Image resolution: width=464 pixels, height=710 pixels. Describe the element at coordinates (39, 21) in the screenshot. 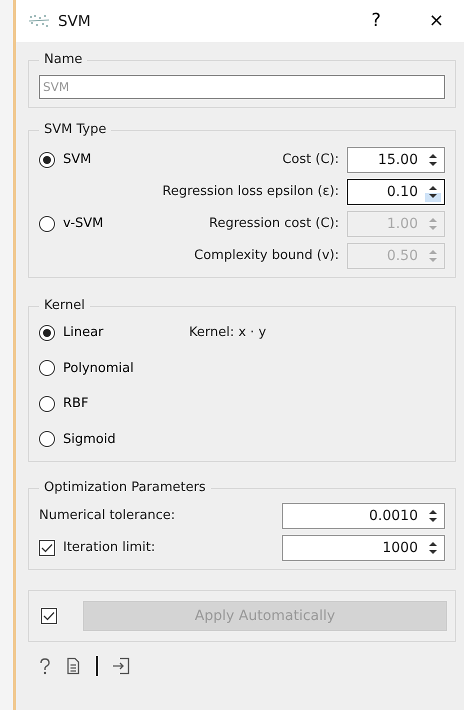

I see `scatter-icon` at that location.